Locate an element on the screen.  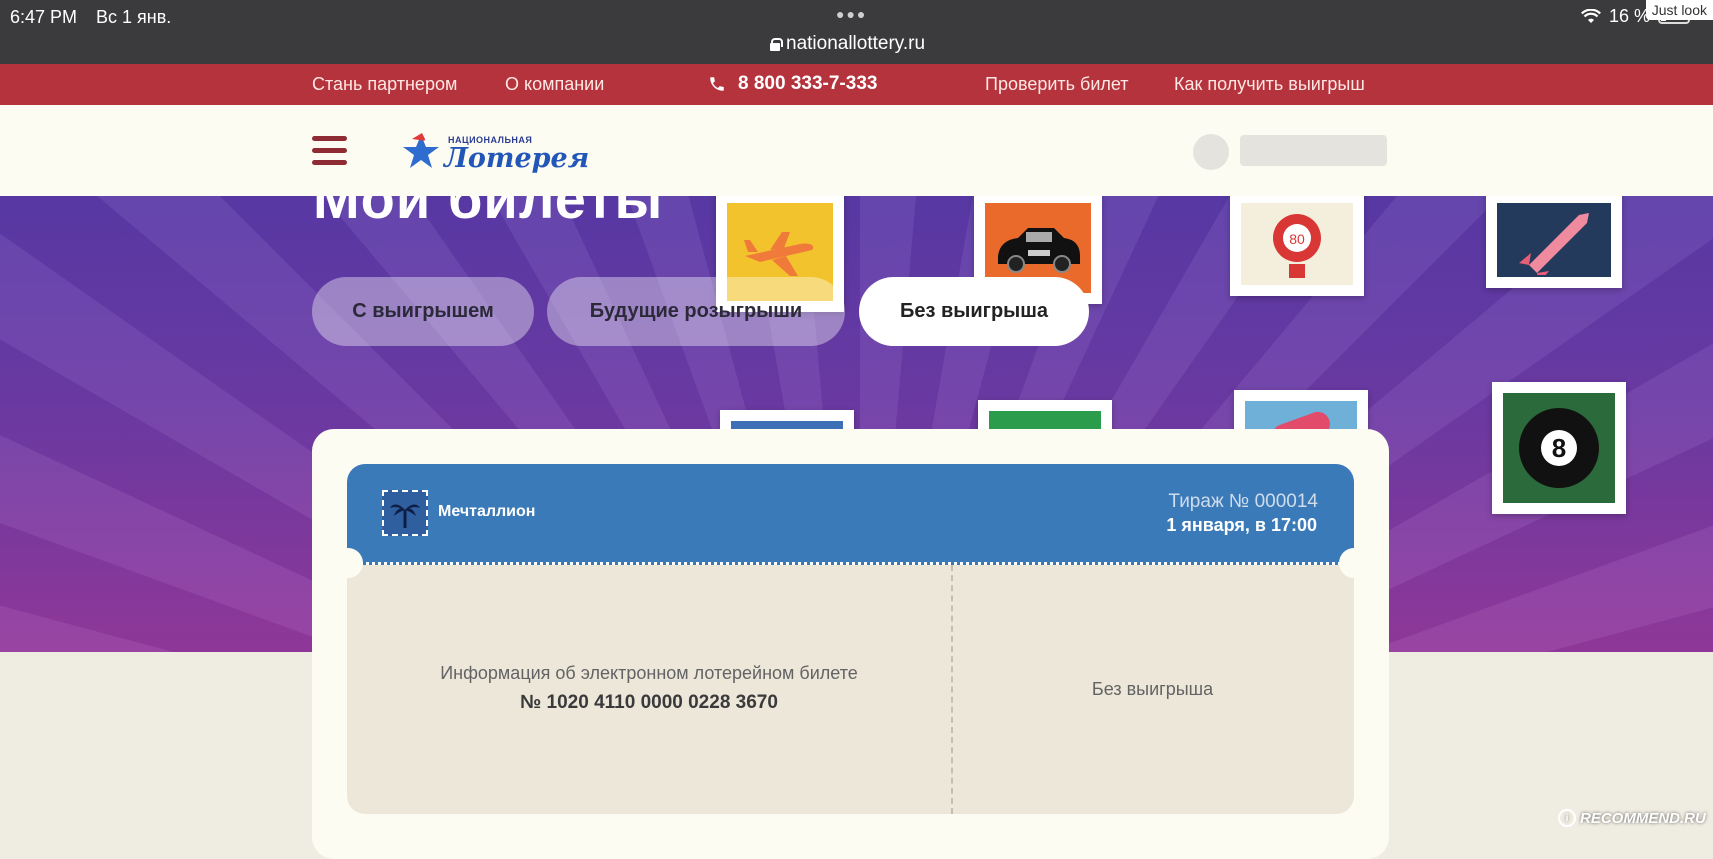
watermark-bottom: i RECOMMEND.RU is located at coordinates (1632, 818).